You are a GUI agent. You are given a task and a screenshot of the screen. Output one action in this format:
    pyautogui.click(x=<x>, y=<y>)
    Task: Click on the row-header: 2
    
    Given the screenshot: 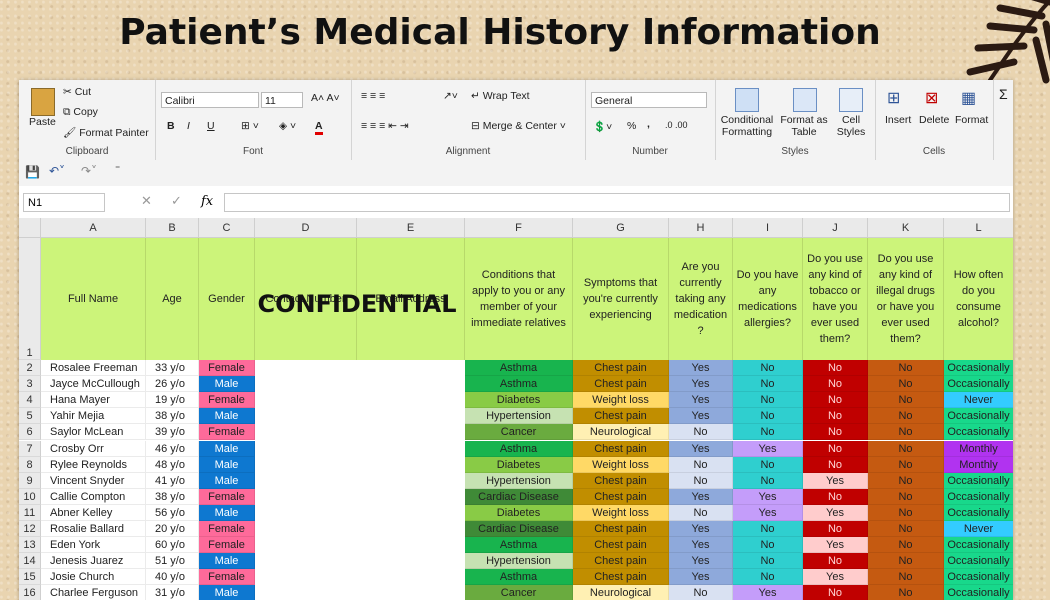 What is the action you would take?
    pyautogui.click(x=30, y=368)
    